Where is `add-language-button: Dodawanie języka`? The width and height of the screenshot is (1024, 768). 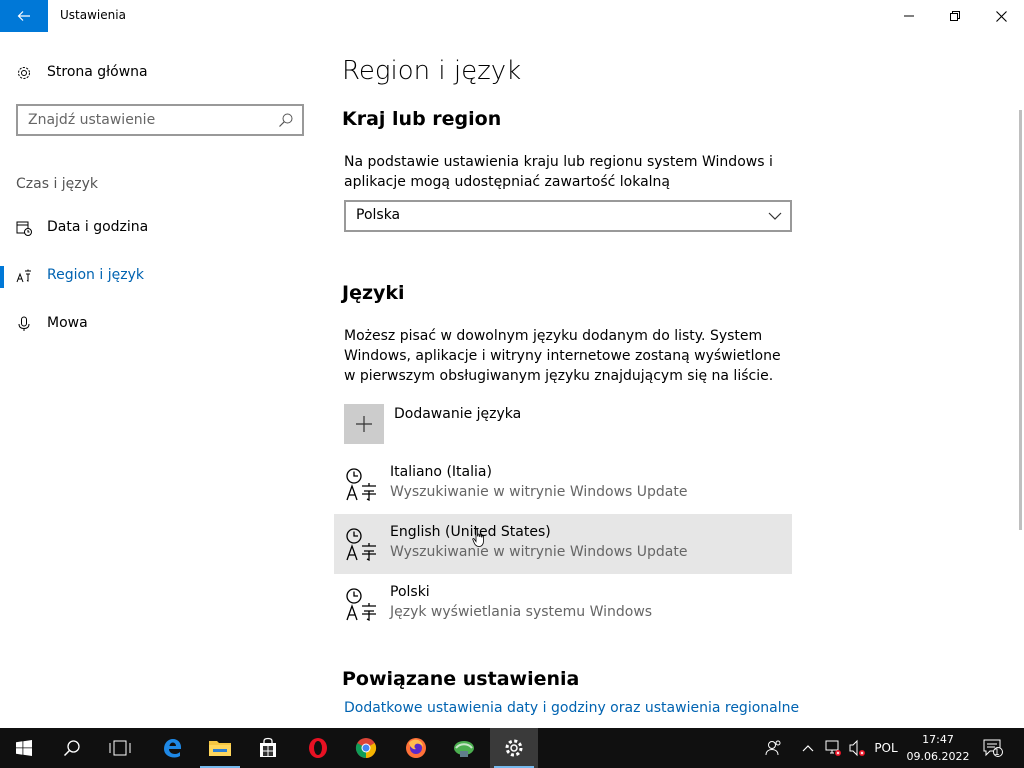 add-language-button: Dodawanie języka is located at coordinates (494, 424).